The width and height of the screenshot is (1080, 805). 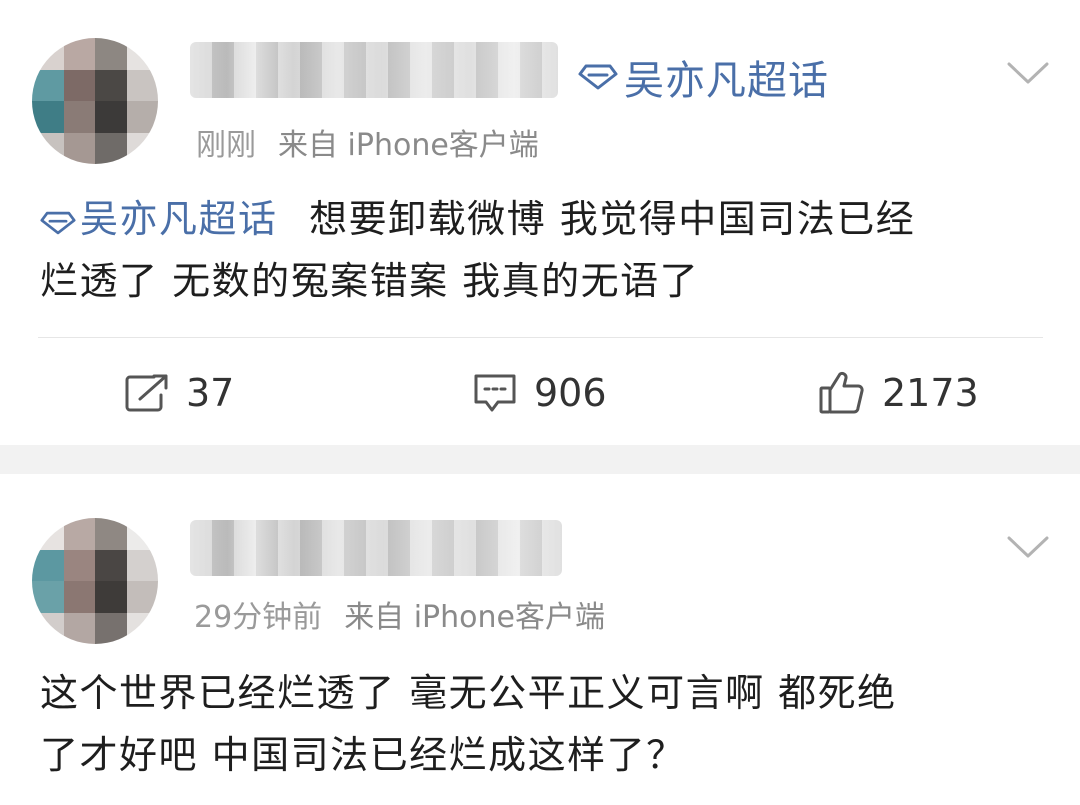 What do you see at coordinates (841, 392) in the screenshot?
I see `thumbs-up-icon` at bounding box center [841, 392].